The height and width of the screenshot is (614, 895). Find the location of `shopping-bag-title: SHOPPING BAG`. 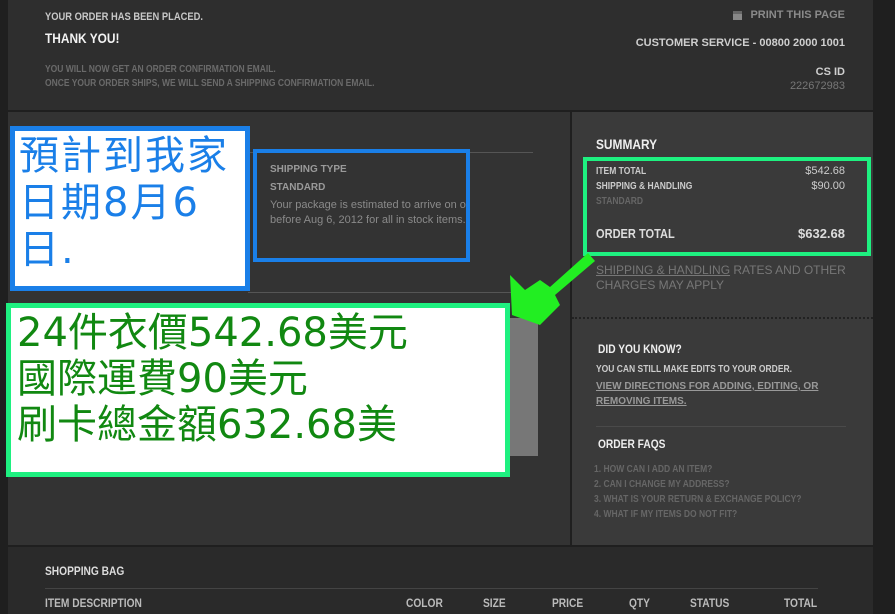

shopping-bag-title: SHOPPING BAG is located at coordinates (85, 571).